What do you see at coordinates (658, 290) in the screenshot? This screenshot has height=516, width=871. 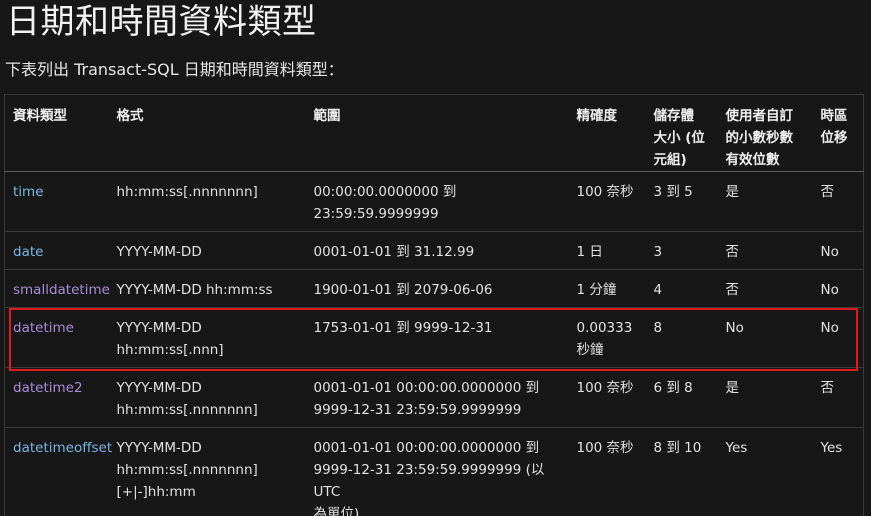 I see `cell-storage: 4` at bounding box center [658, 290].